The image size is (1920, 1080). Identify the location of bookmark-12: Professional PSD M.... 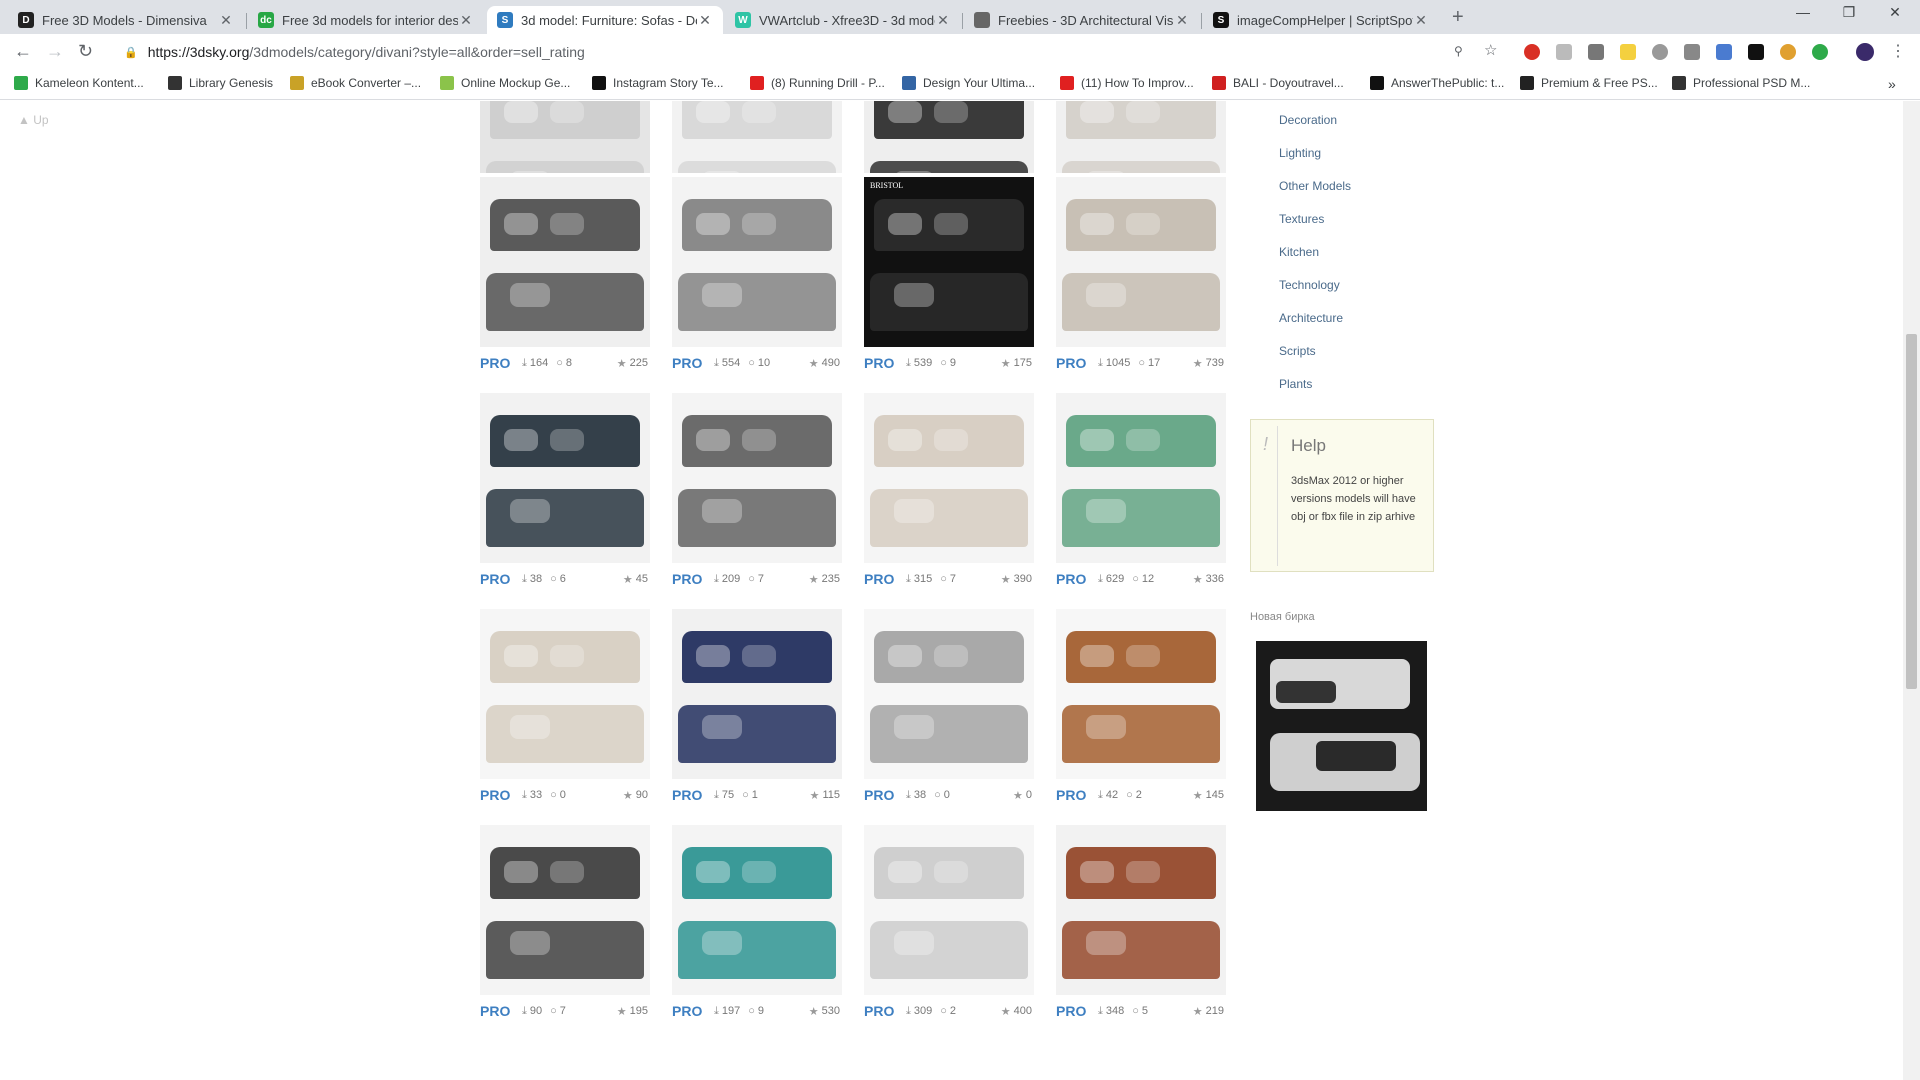
(1741, 83).